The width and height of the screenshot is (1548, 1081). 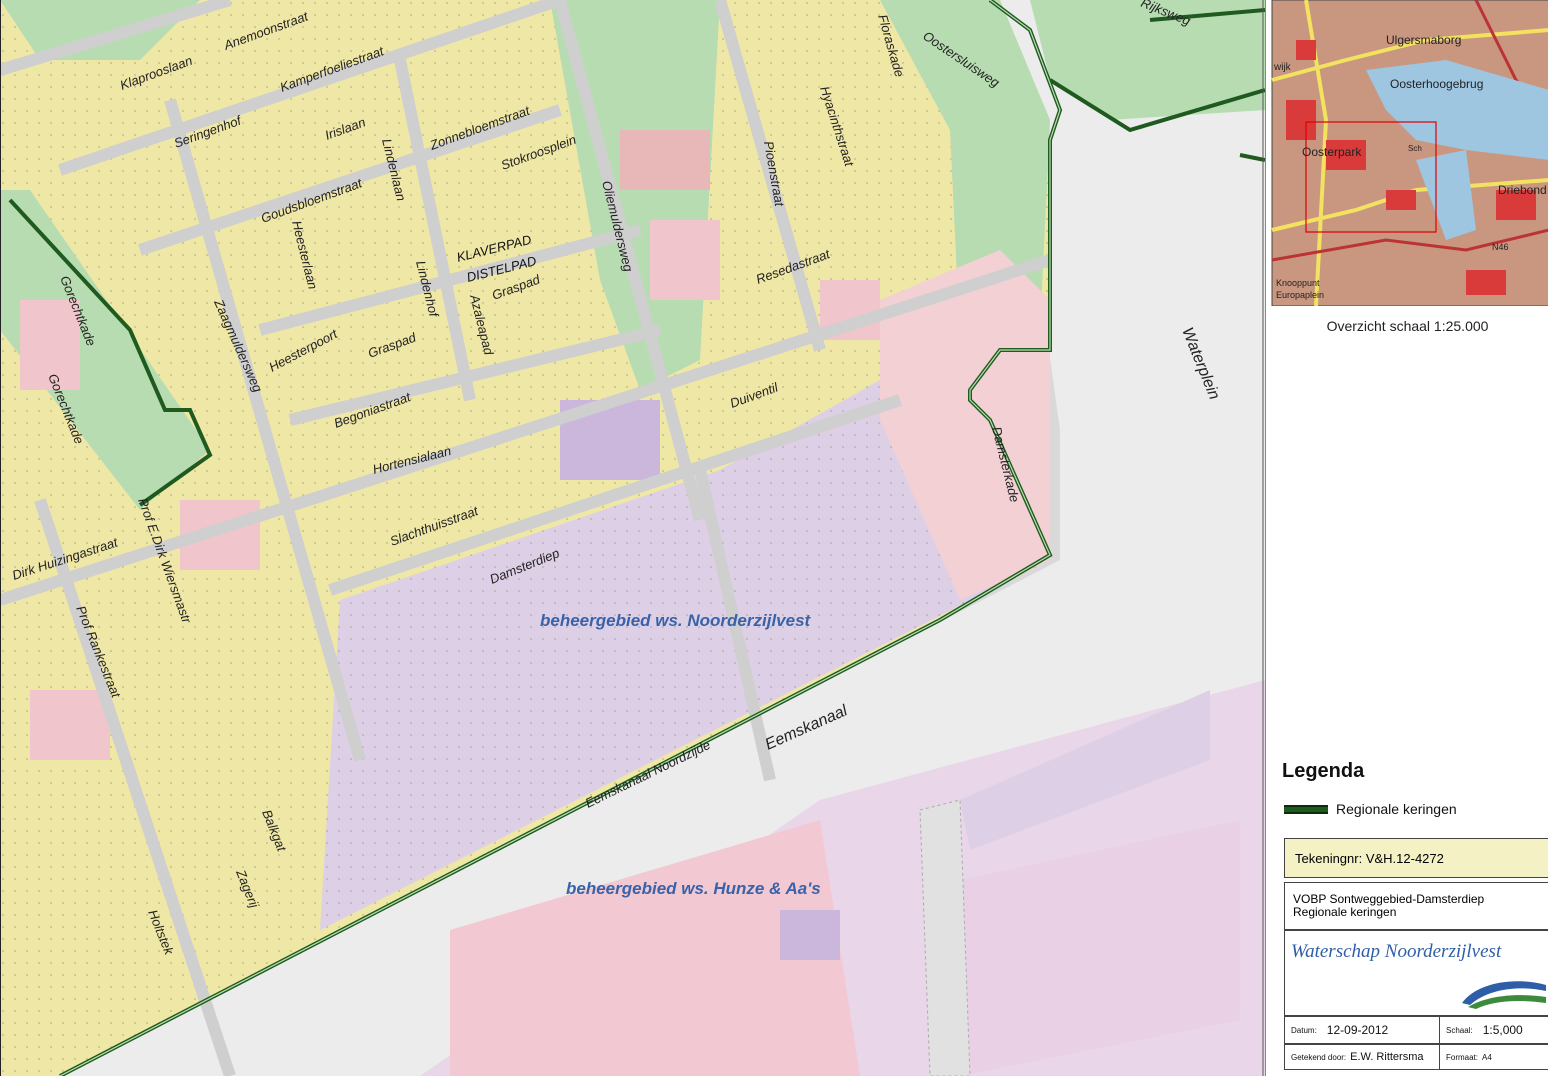 I want to click on date-label: Datum:, so click(x=1304, y=1030).